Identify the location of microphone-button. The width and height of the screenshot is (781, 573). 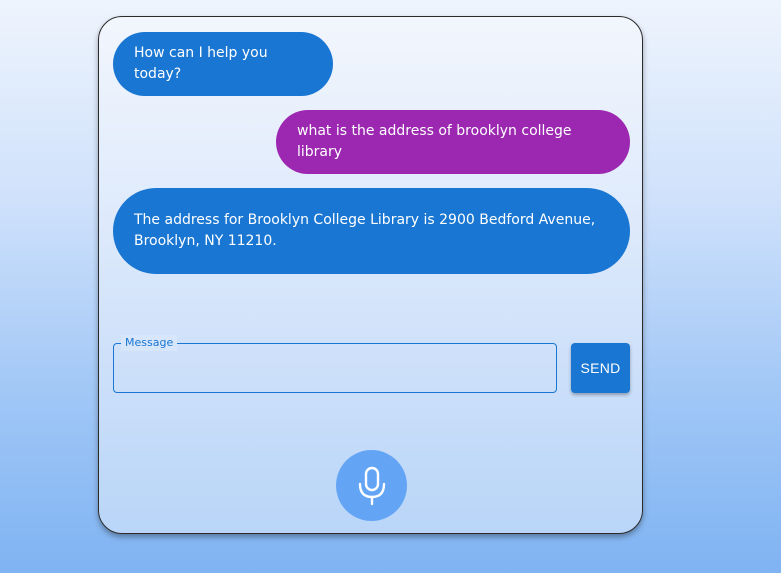
(371, 485).